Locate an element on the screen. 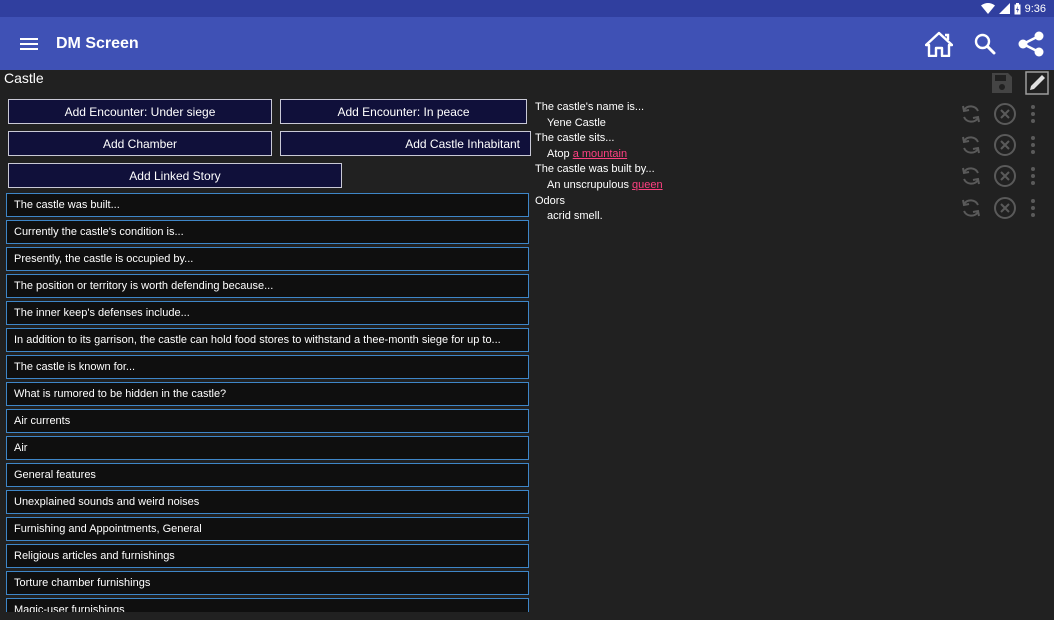 The width and height of the screenshot is (1054, 620). add-chamber-button: Add Chamber is located at coordinates (140, 143).